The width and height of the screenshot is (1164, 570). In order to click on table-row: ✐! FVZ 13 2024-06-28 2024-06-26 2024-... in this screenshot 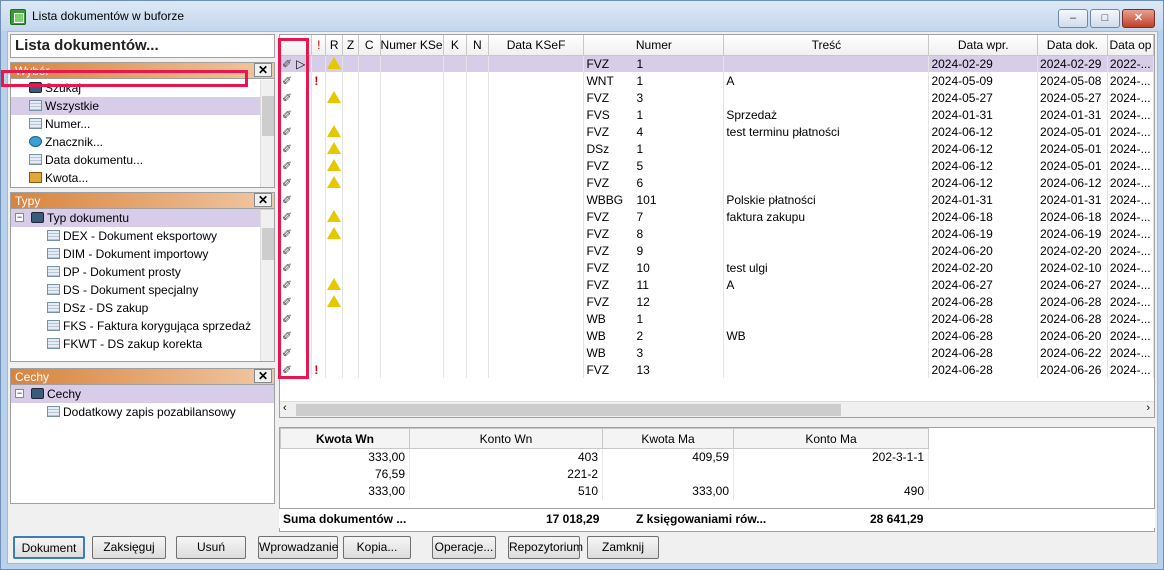, I will do `click(717, 369)`.